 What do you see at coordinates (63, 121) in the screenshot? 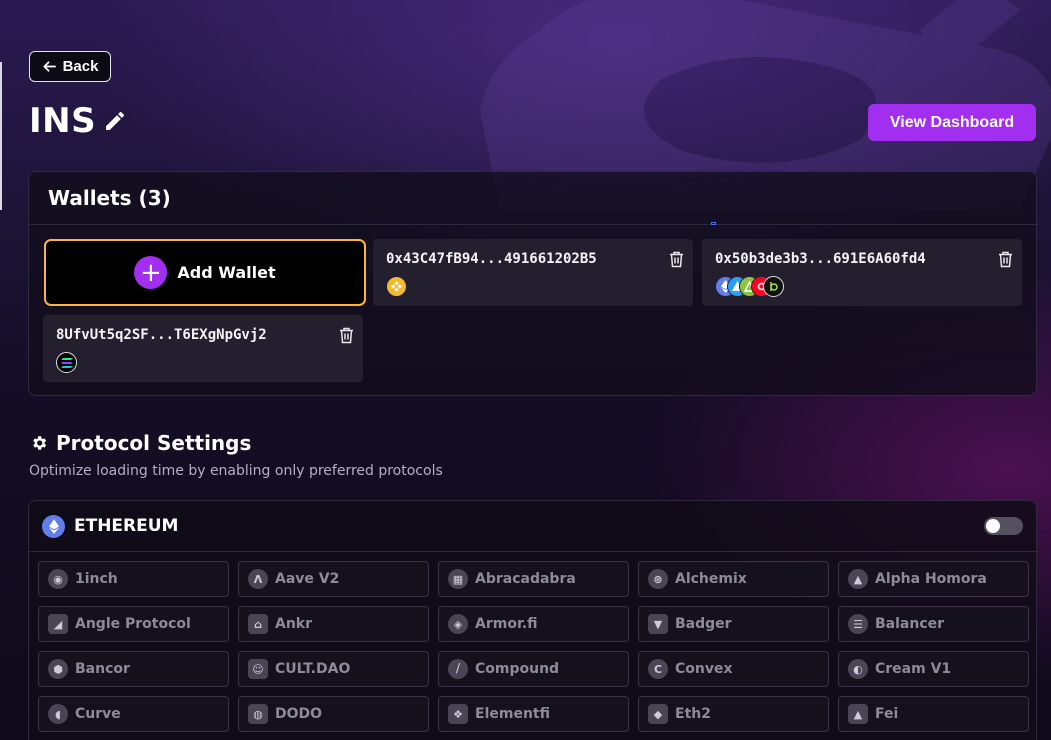
I see `page-title: INS` at bounding box center [63, 121].